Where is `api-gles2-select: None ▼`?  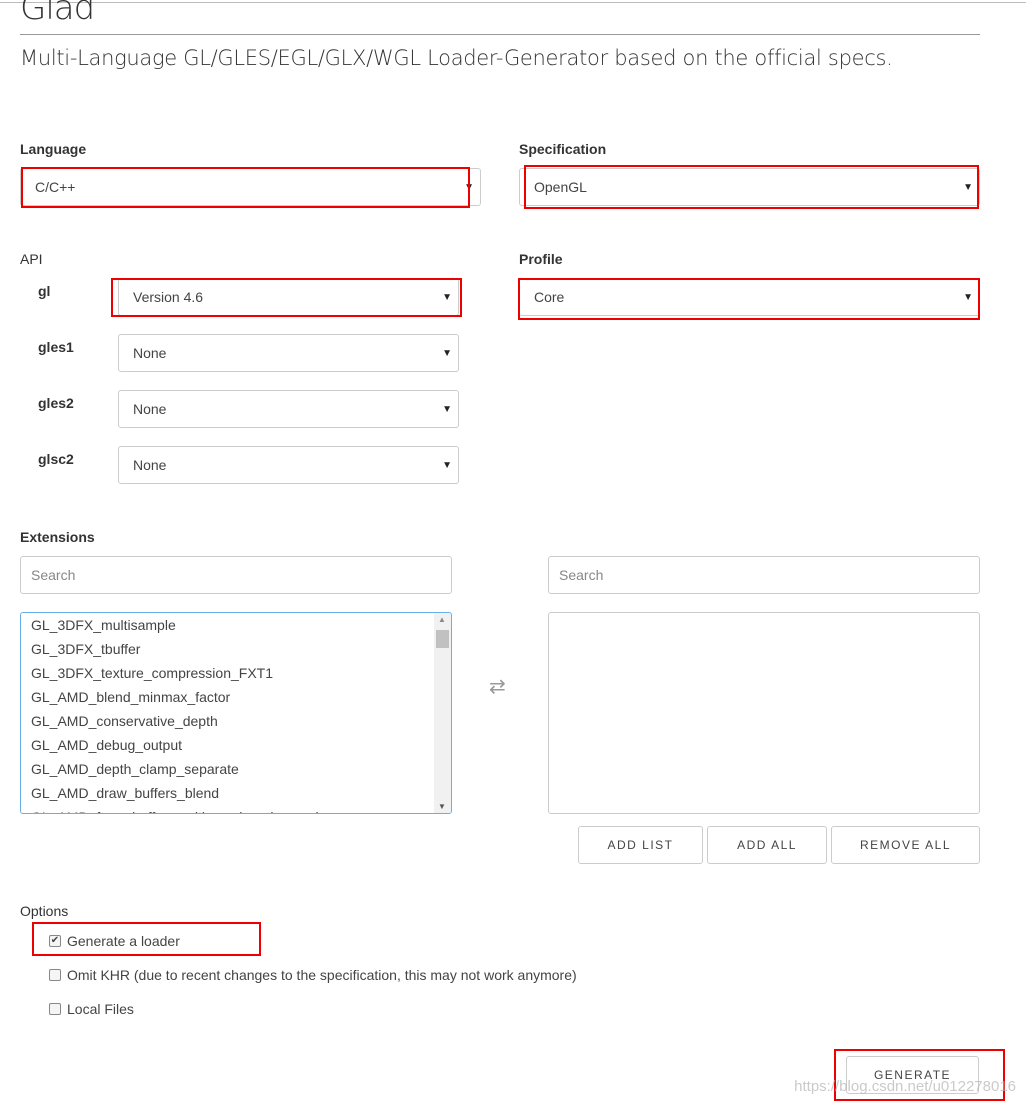
api-gles2-select: None ▼ is located at coordinates (288, 409).